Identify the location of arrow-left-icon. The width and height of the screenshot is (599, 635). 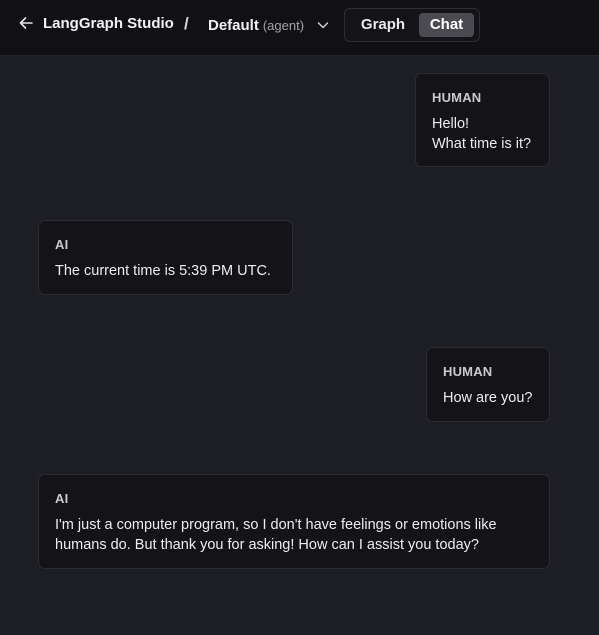
(26, 25).